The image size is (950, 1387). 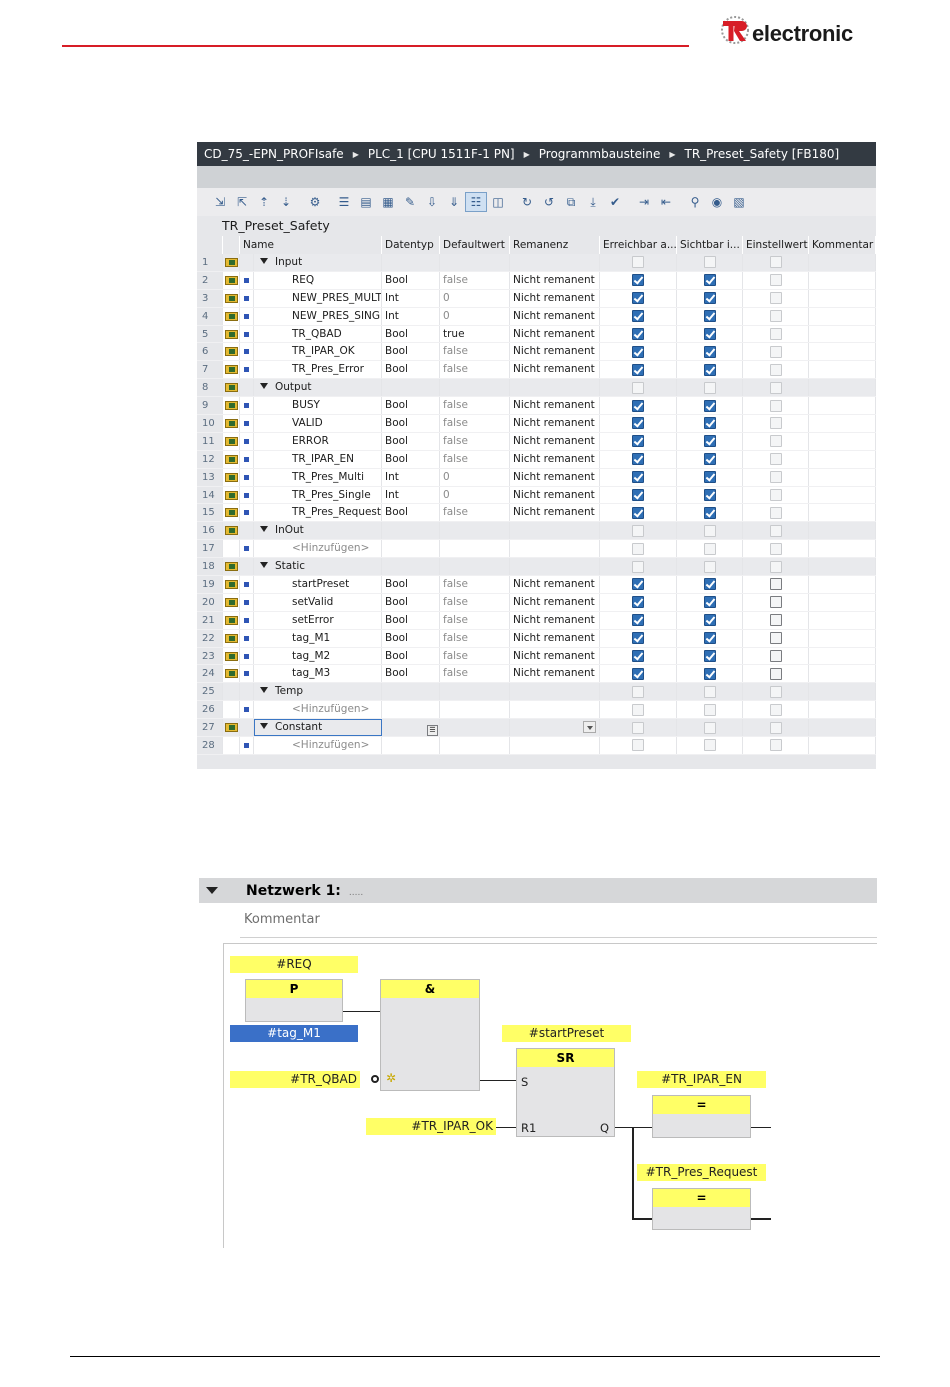 I want to click on interface-row: 12 TR_IPAR_EN Bool false Nicht remanent, so click(x=536, y=459).